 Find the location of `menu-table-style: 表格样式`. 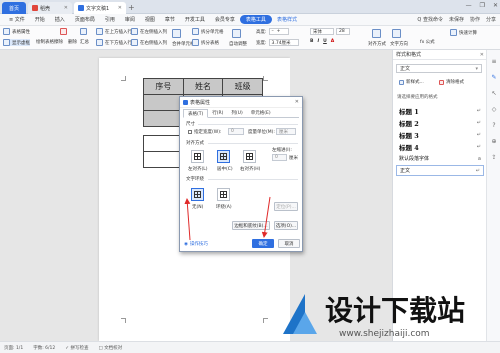

menu-table-style: 表格样式 is located at coordinates (287, 19).